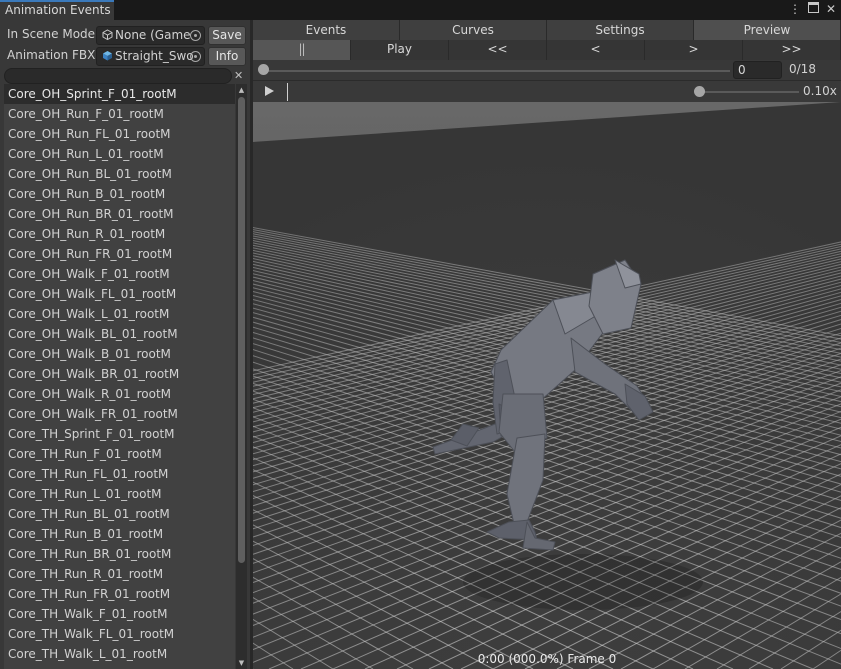  I want to click on animation-fbx-value: Straight_Swo, so click(154, 56).